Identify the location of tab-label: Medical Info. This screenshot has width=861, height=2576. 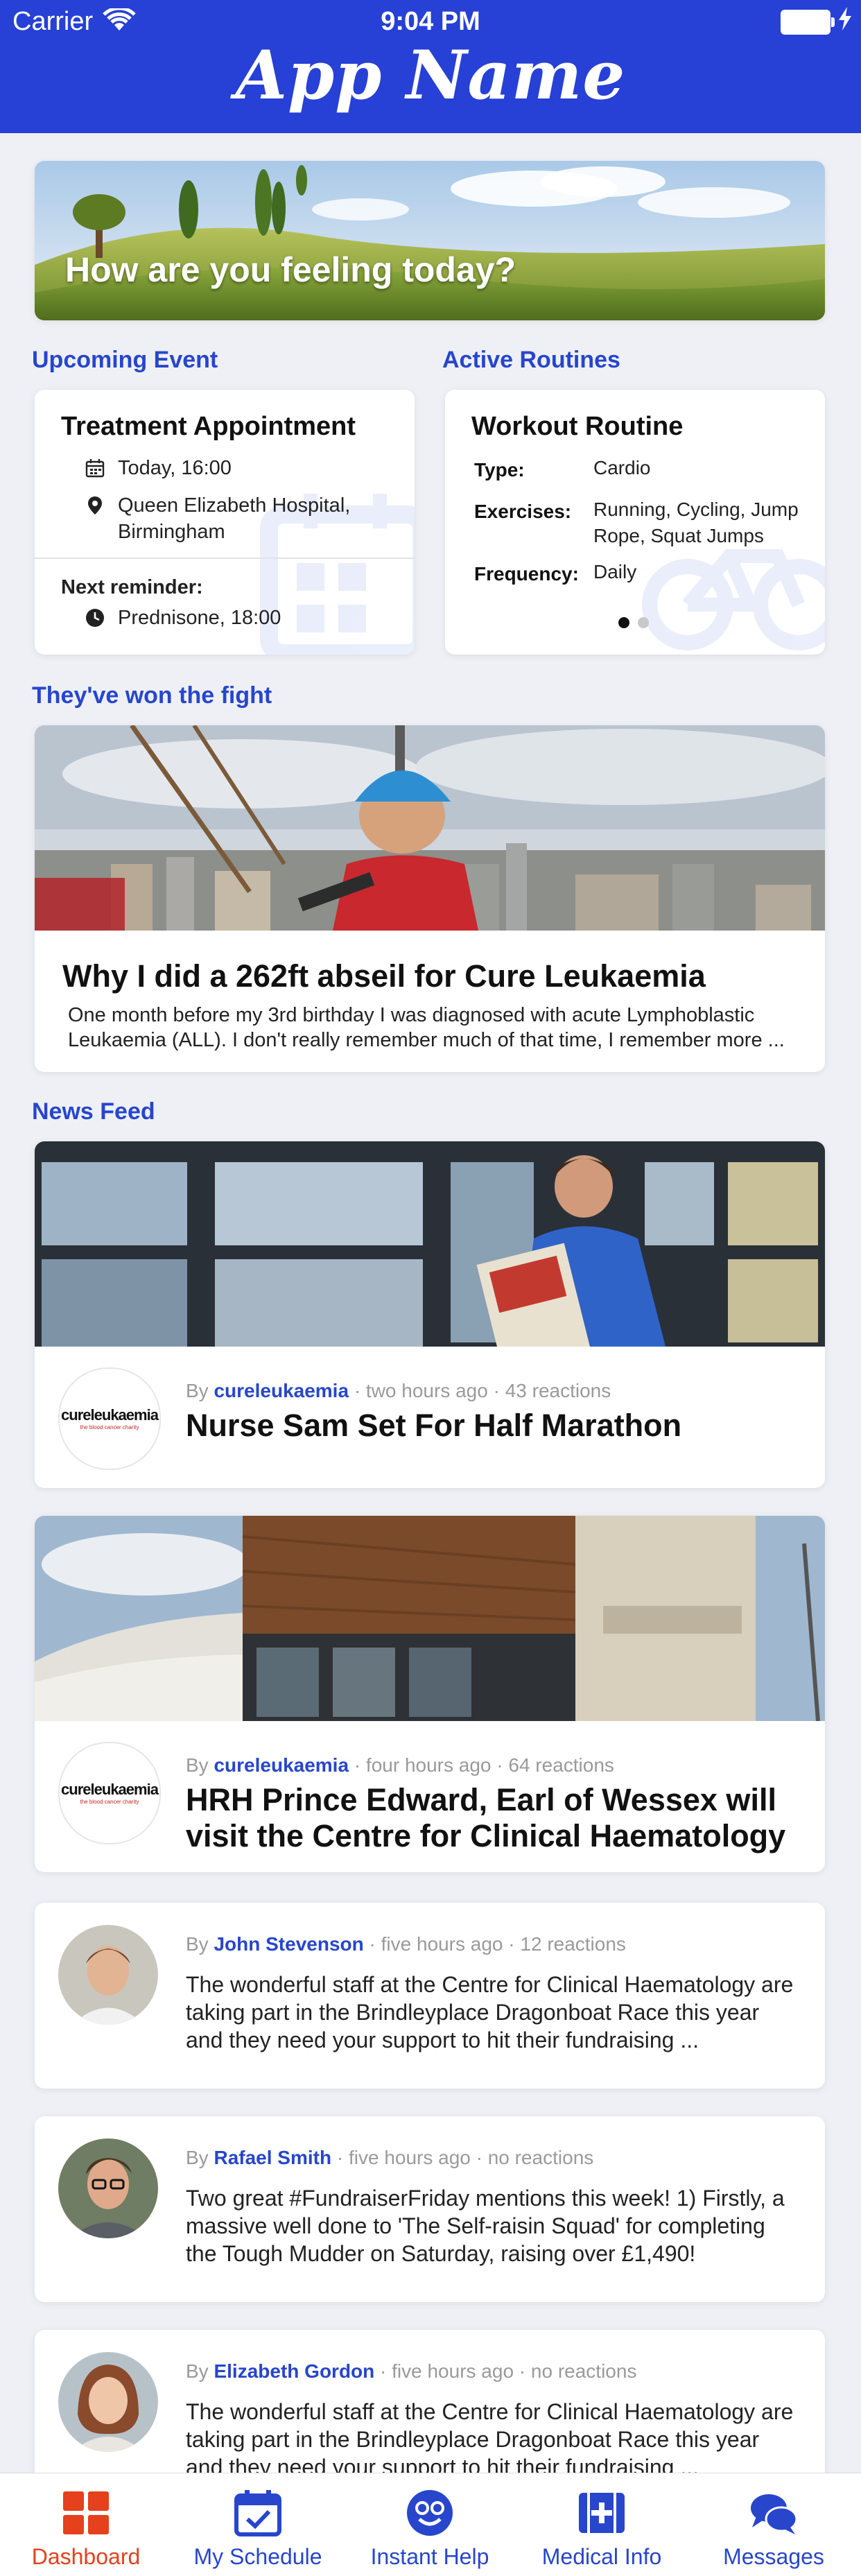
(601, 2556).